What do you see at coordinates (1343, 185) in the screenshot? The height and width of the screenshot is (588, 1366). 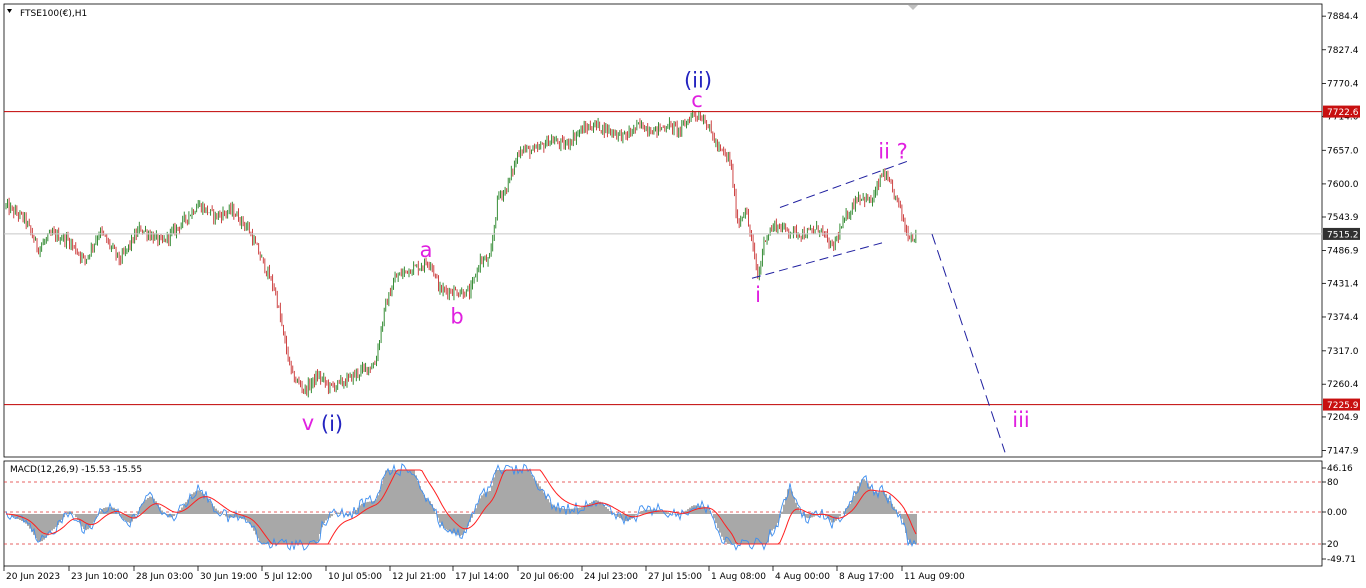 I see `price-tick-label: 7600.0` at bounding box center [1343, 185].